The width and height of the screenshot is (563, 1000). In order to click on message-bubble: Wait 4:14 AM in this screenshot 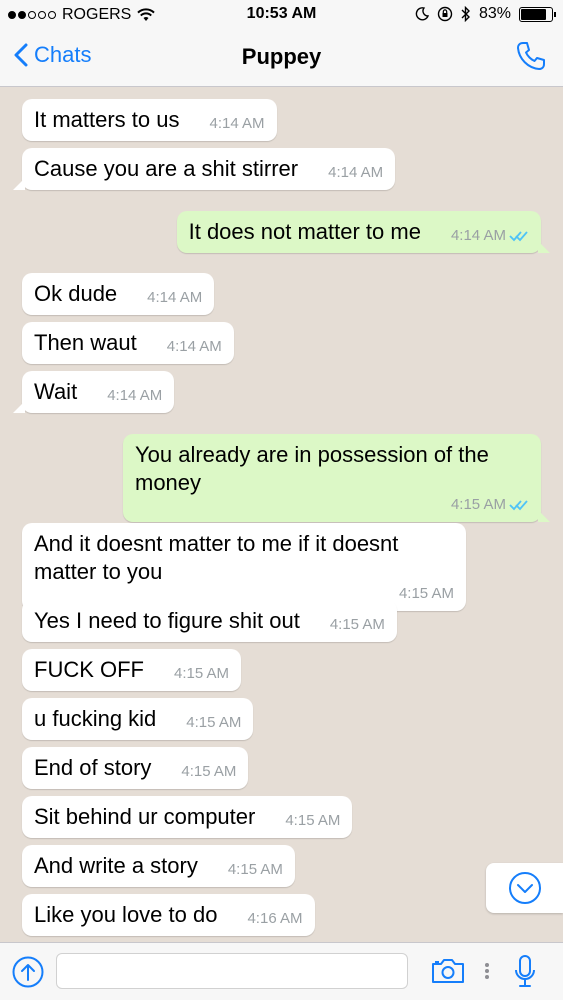, I will do `click(93, 392)`.